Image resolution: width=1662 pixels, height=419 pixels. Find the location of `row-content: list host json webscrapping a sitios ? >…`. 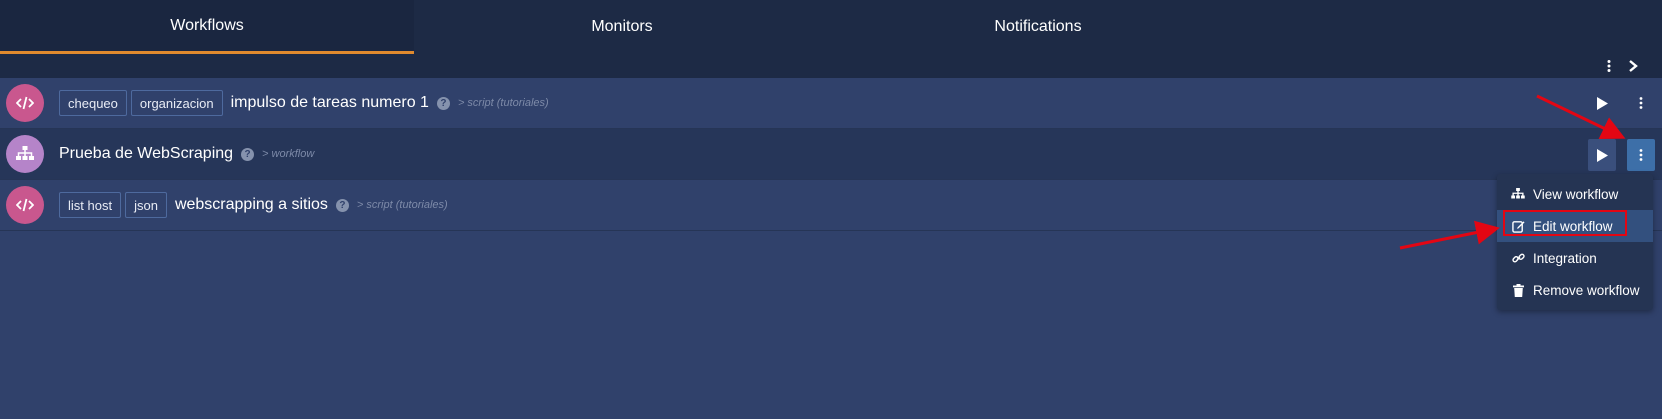

row-content: list host json webscrapping a sitios ? >… is located at coordinates (253, 205).